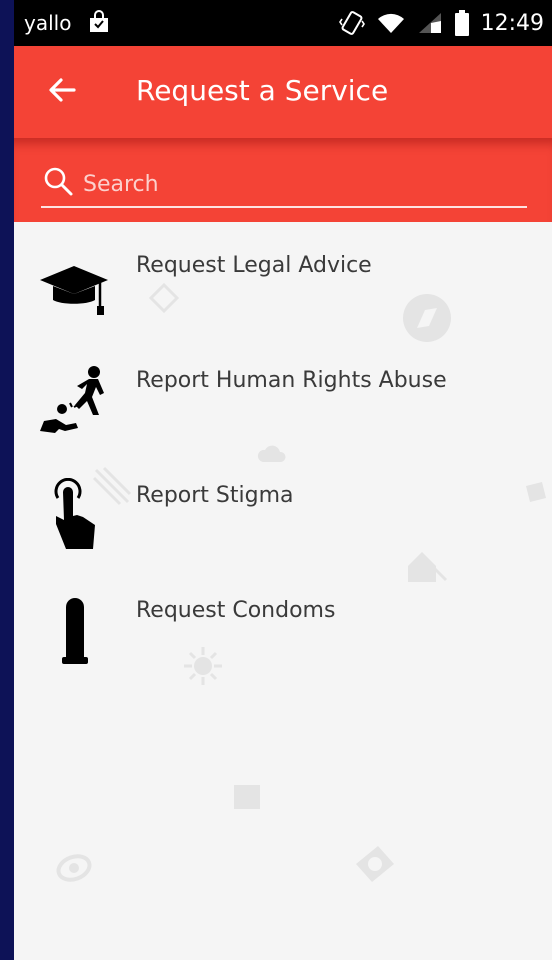 The height and width of the screenshot is (960, 552). Describe the element at coordinates (430, 23) in the screenshot. I see `signal-icon` at that location.